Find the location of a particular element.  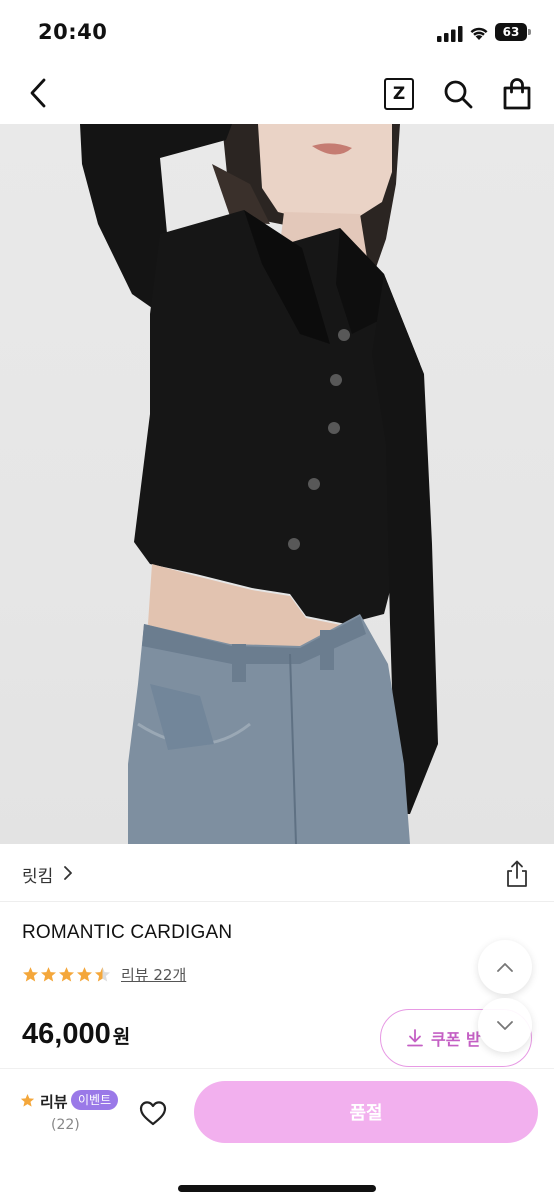

download-icon is located at coordinates (415, 1038).